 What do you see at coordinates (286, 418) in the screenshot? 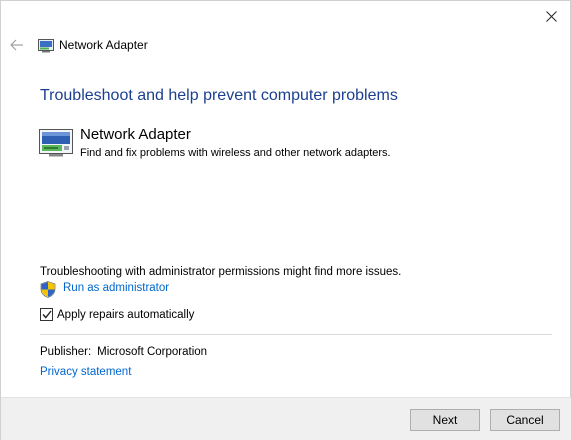
I see `footer-bar: Next Cancel` at bounding box center [286, 418].